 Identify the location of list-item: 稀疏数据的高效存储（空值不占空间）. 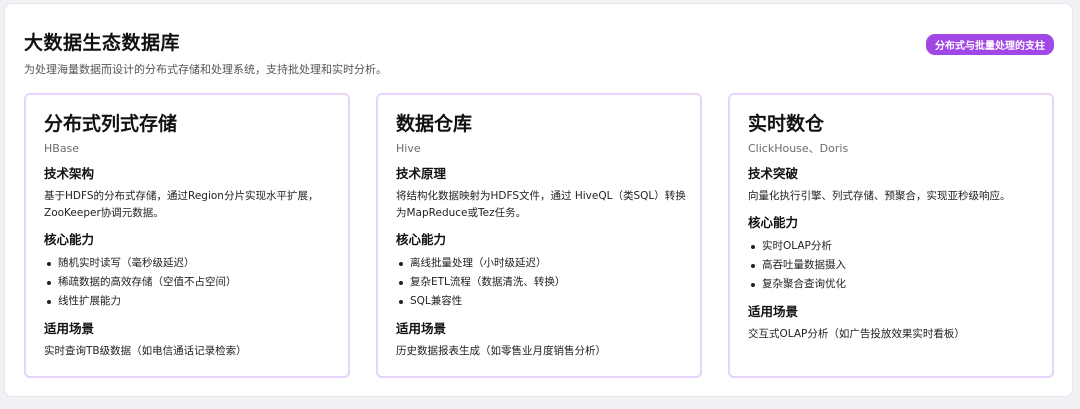
(189, 282).